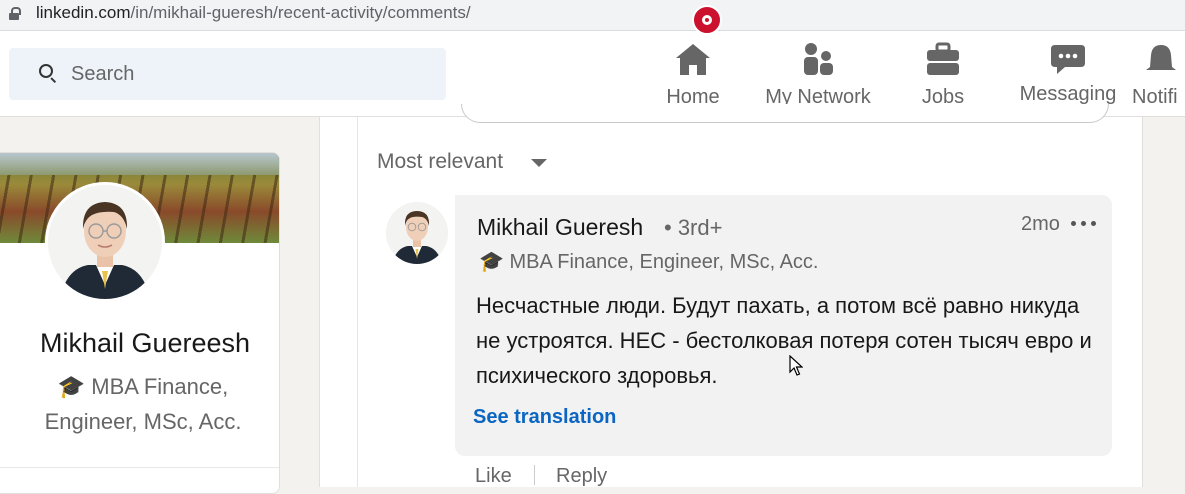 Image resolution: width=1185 pixels, height=494 pixels. What do you see at coordinates (943, 58) in the screenshot?
I see `briefcase-icon` at bounding box center [943, 58].